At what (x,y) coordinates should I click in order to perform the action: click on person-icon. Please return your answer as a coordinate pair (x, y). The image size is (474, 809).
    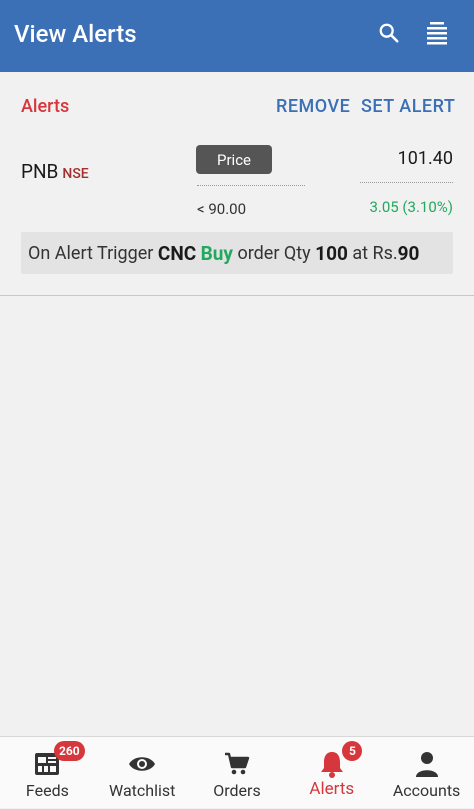
    Looking at the image, I should click on (427, 764).